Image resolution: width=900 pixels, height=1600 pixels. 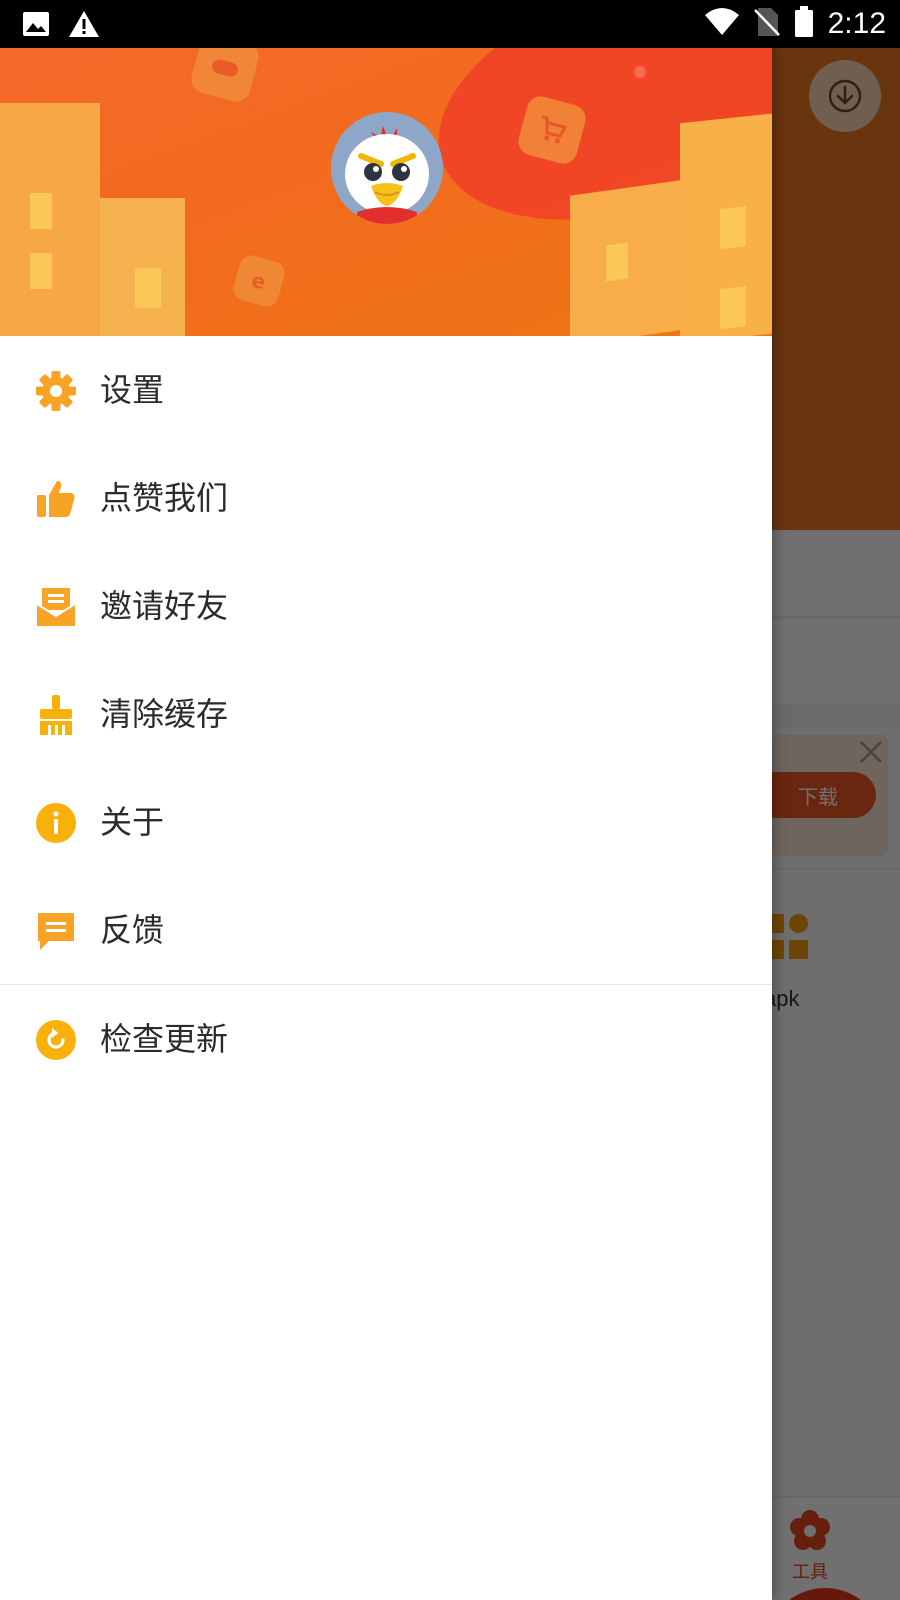 What do you see at coordinates (164, 714) in the screenshot?
I see `menu-item-label: 清除缓存` at bounding box center [164, 714].